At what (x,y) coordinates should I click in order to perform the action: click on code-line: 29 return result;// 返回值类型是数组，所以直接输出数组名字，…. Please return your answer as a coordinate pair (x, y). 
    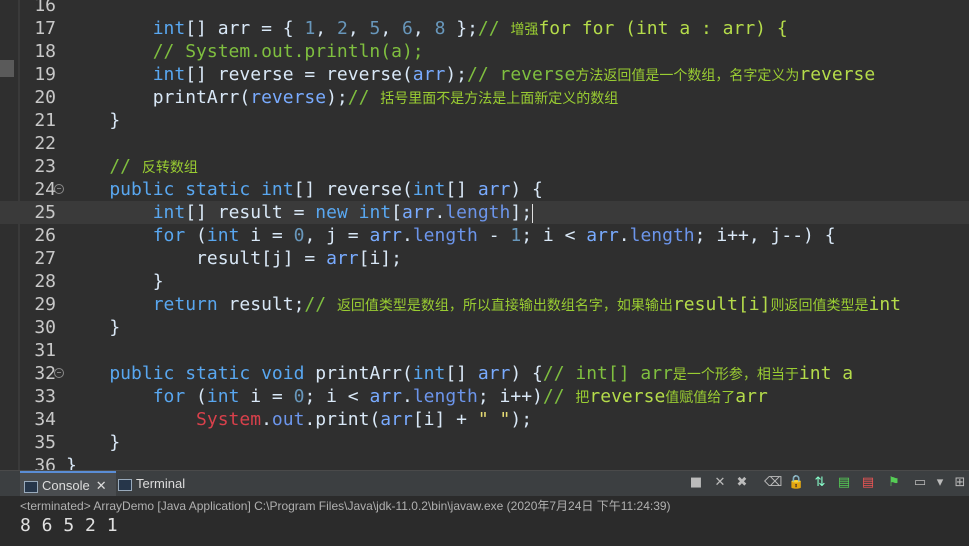
    Looking at the image, I should click on (484, 304).